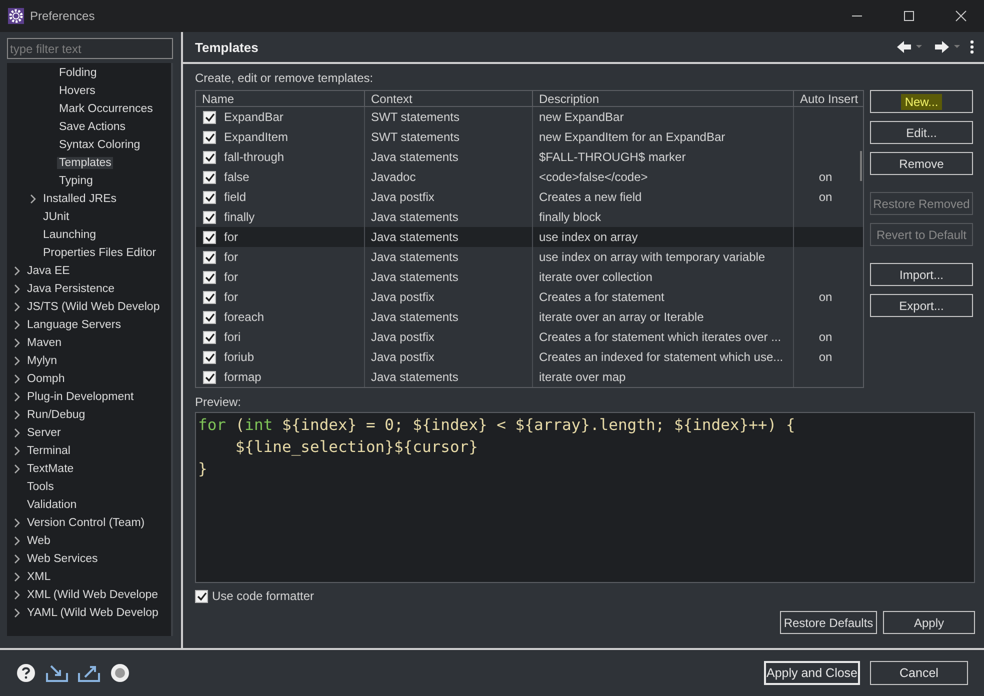 This screenshot has height=696, width=984. What do you see at coordinates (99, 145) in the screenshot?
I see `tree-item: Syntax Coloring` at bounding box center [99, 145].